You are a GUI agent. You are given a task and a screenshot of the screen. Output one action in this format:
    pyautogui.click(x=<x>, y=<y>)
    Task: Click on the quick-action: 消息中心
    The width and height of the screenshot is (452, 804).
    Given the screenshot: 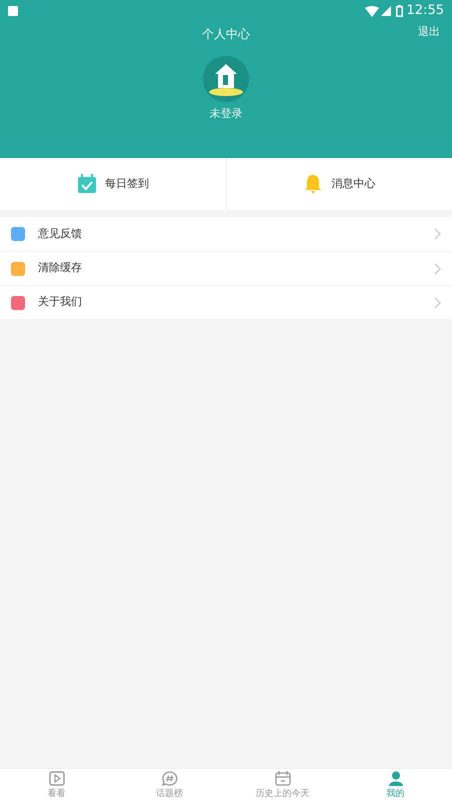 What is the action you would take?
    pyautogui.click(x=339, y=184)
    